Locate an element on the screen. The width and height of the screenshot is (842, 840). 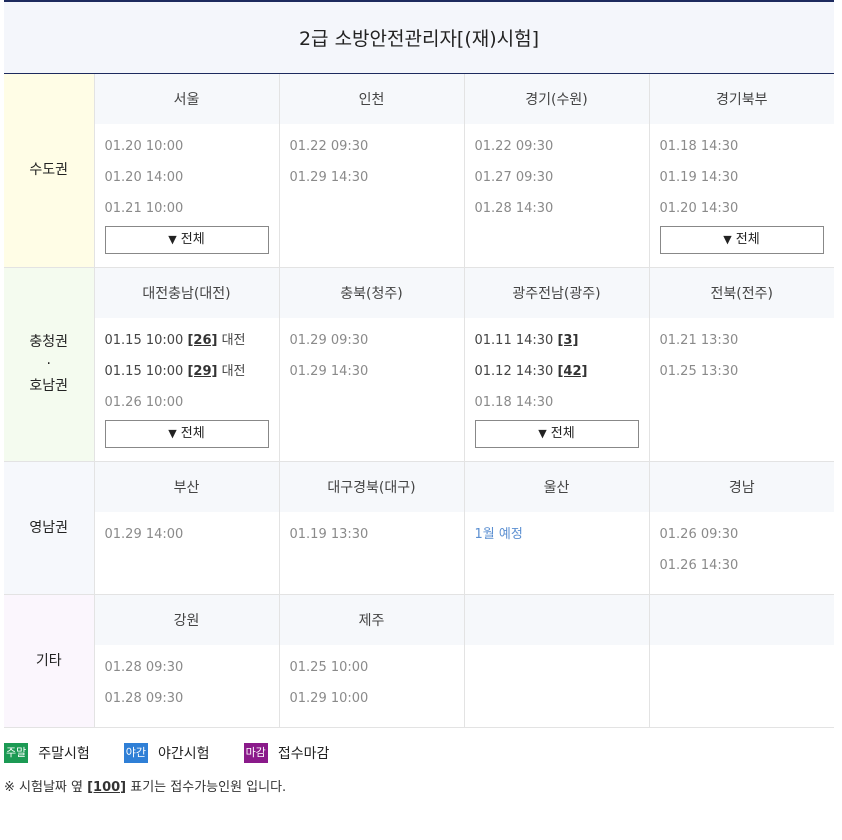
city-name: 경기북부 is located at coordinates (741, 99).